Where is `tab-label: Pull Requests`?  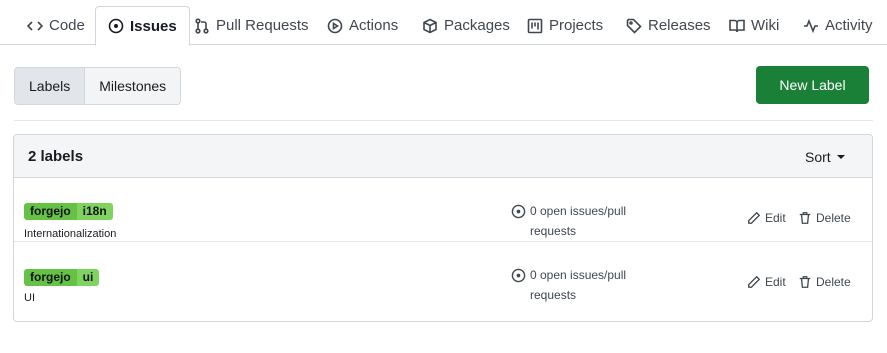 tab-label: Pull Requests is located at coordinates (262, 25).